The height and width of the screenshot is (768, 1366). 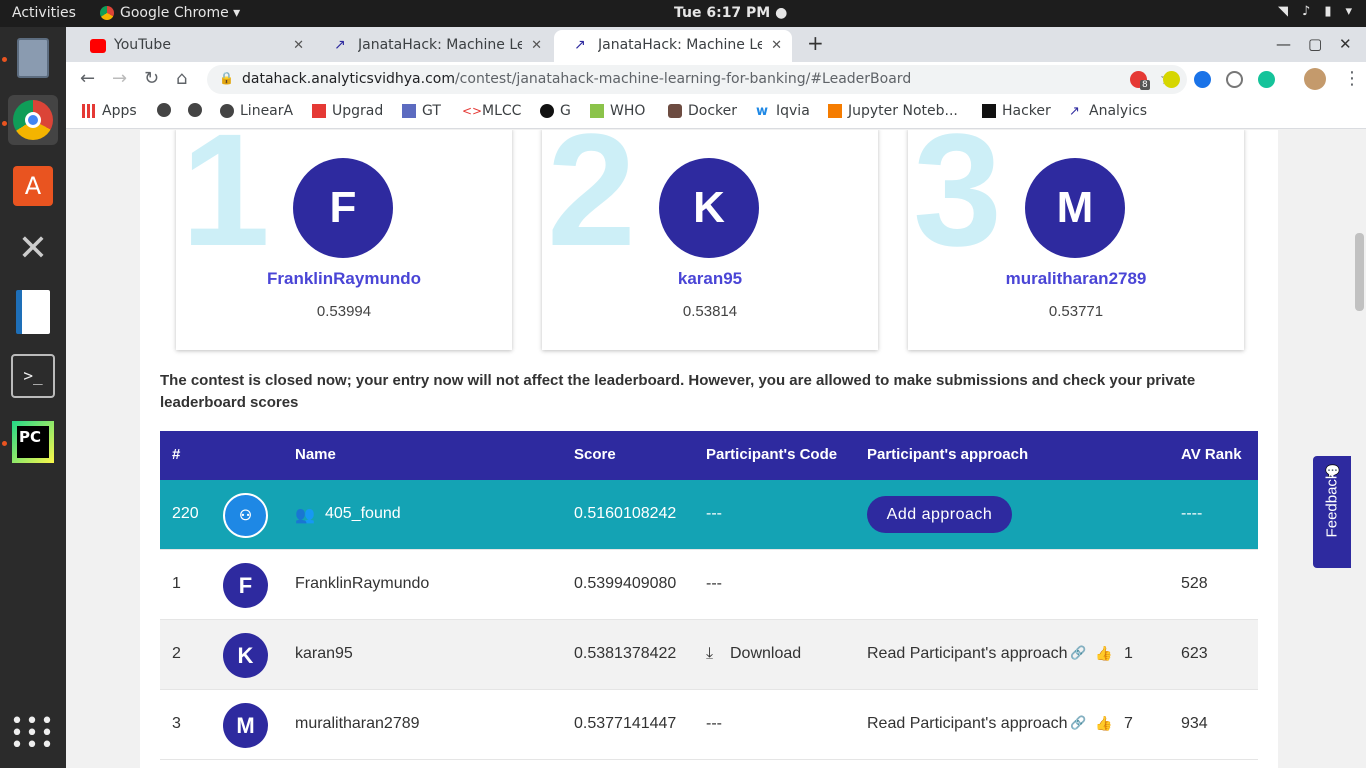 I want to click on add-approach-button: Add approach, so click(x=939, y=514).